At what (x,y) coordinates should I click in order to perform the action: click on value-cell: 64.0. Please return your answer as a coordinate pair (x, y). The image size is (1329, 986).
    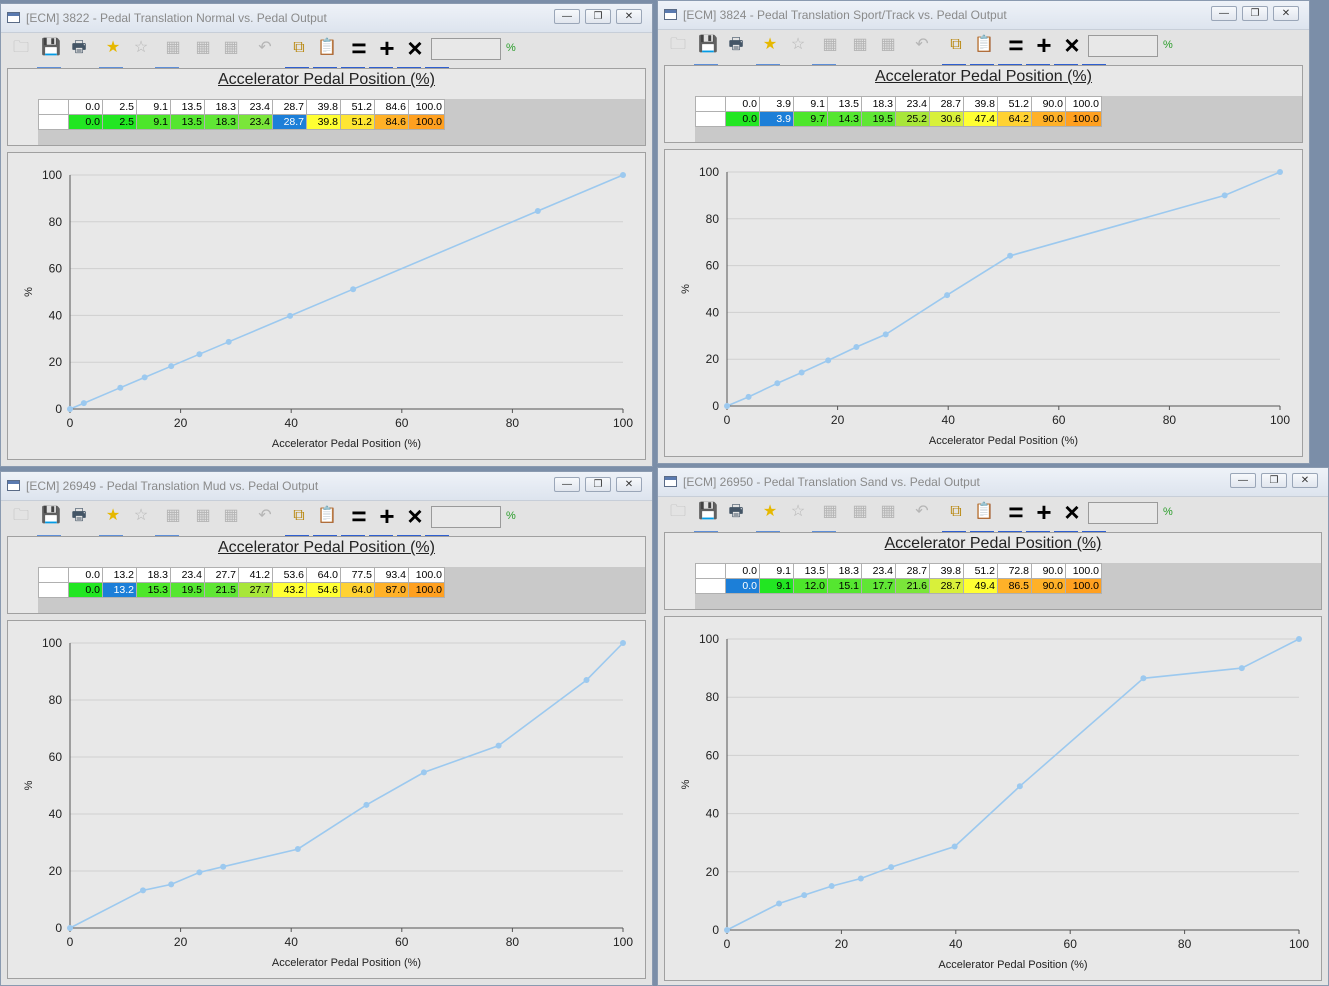
    Looking at the image, I should click on (357, 590).